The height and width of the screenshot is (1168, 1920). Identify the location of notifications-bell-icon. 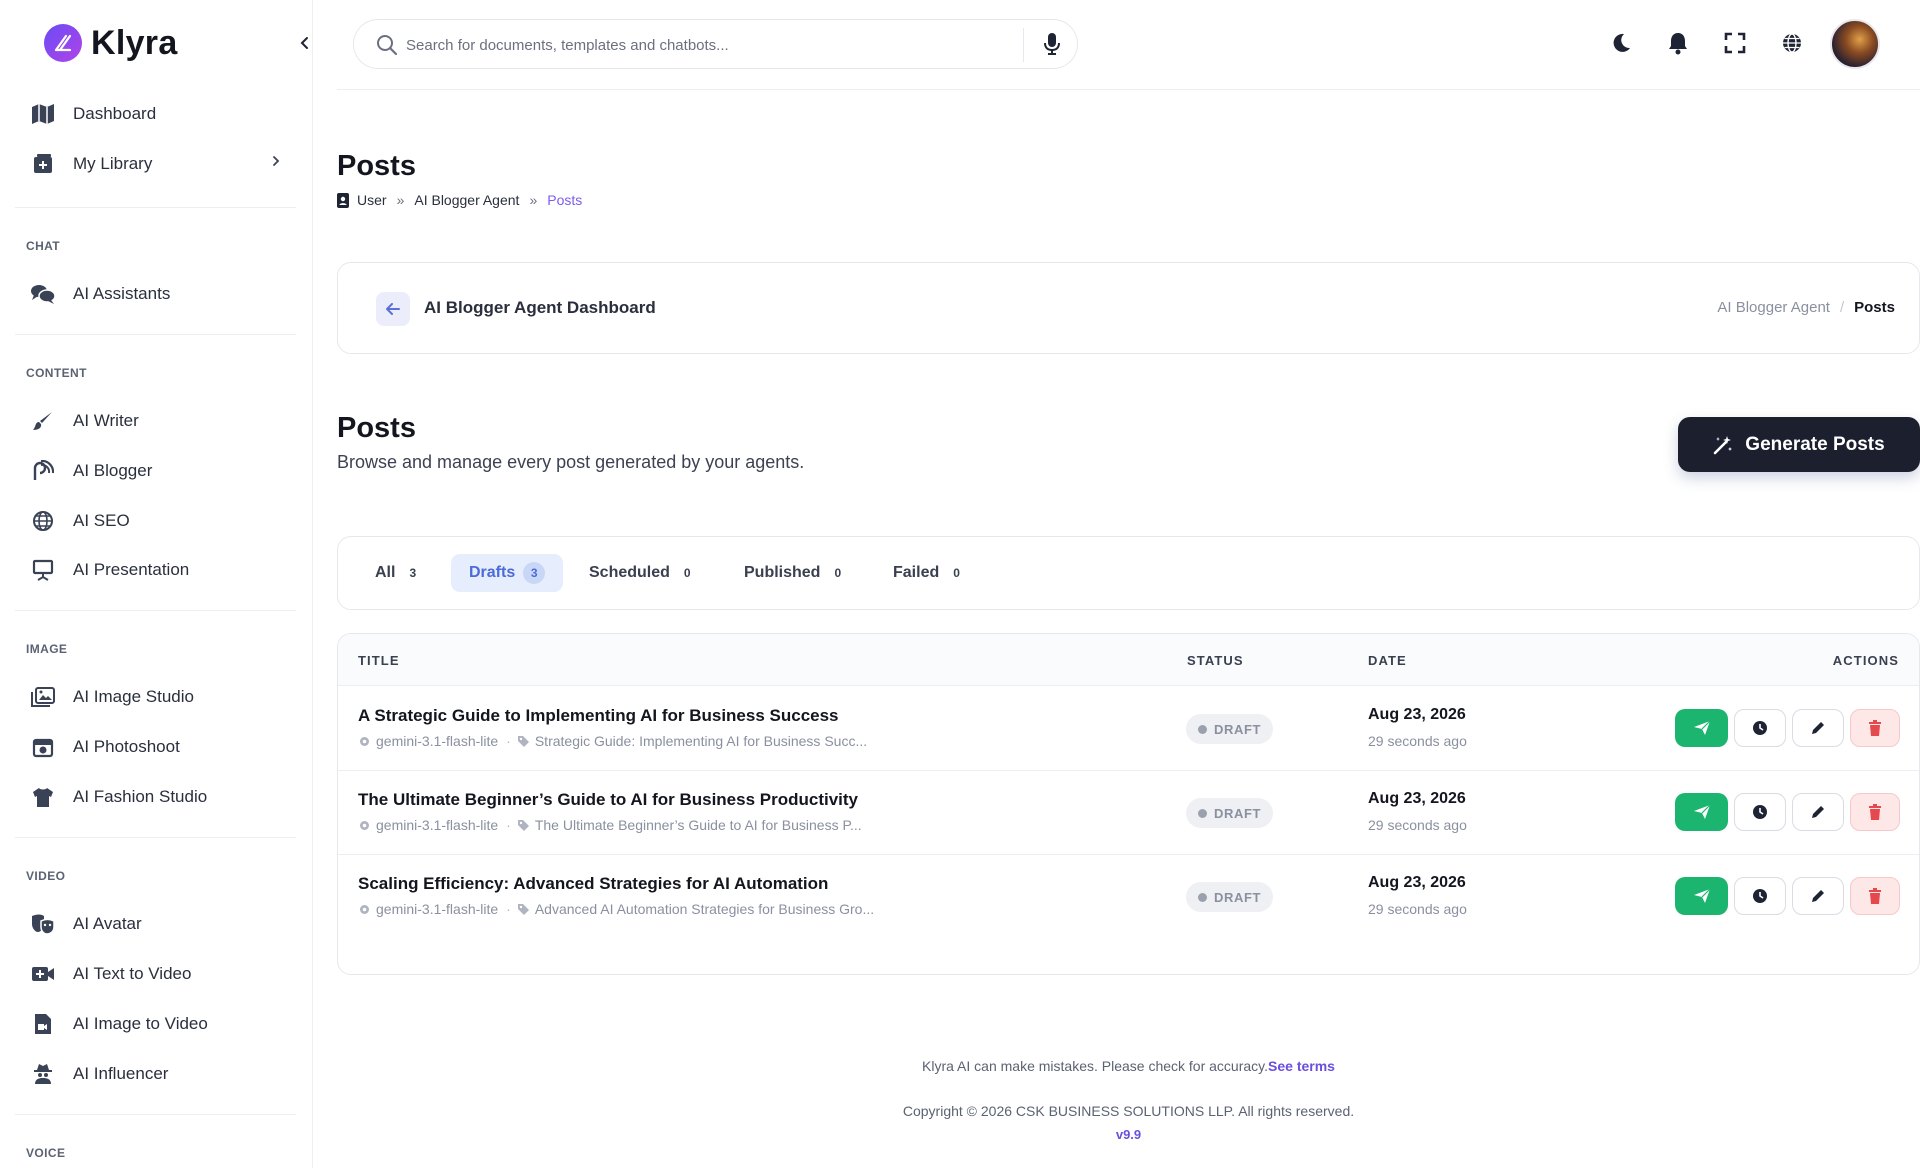
(1678, 43).